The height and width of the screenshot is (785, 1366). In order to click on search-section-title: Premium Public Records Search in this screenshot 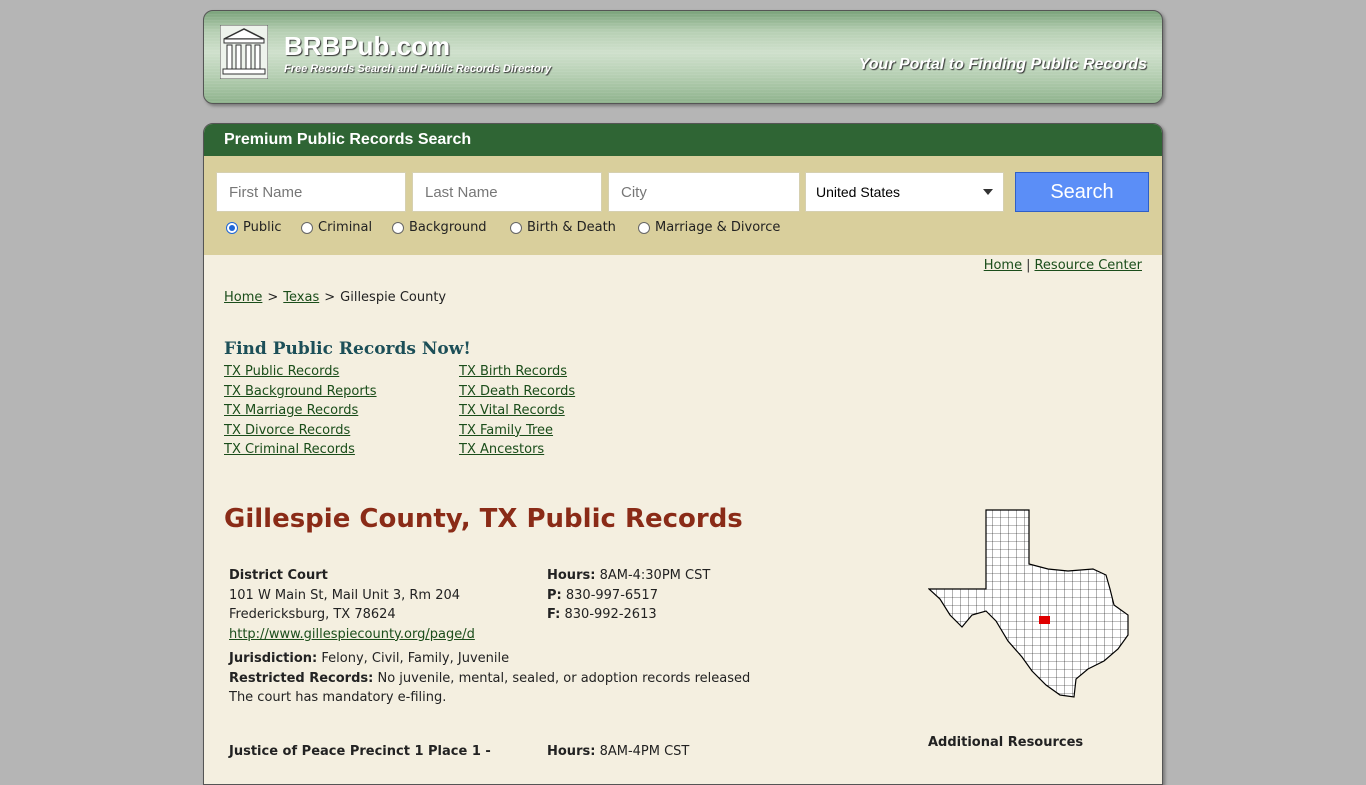, I will do `click(683, 140)`.